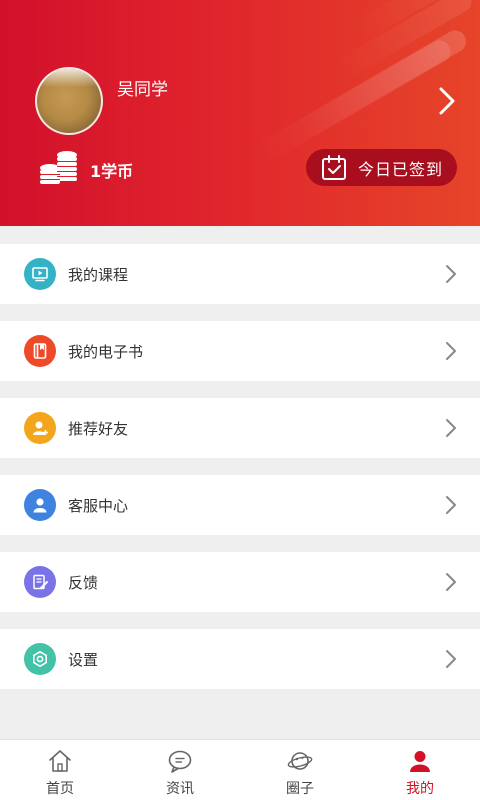 This screenshot has width=480, height=800. Describe the element at coordinates (240, 428) in the screenshot. I see `menu-item-invite-friends: 推荐好友` at that location.